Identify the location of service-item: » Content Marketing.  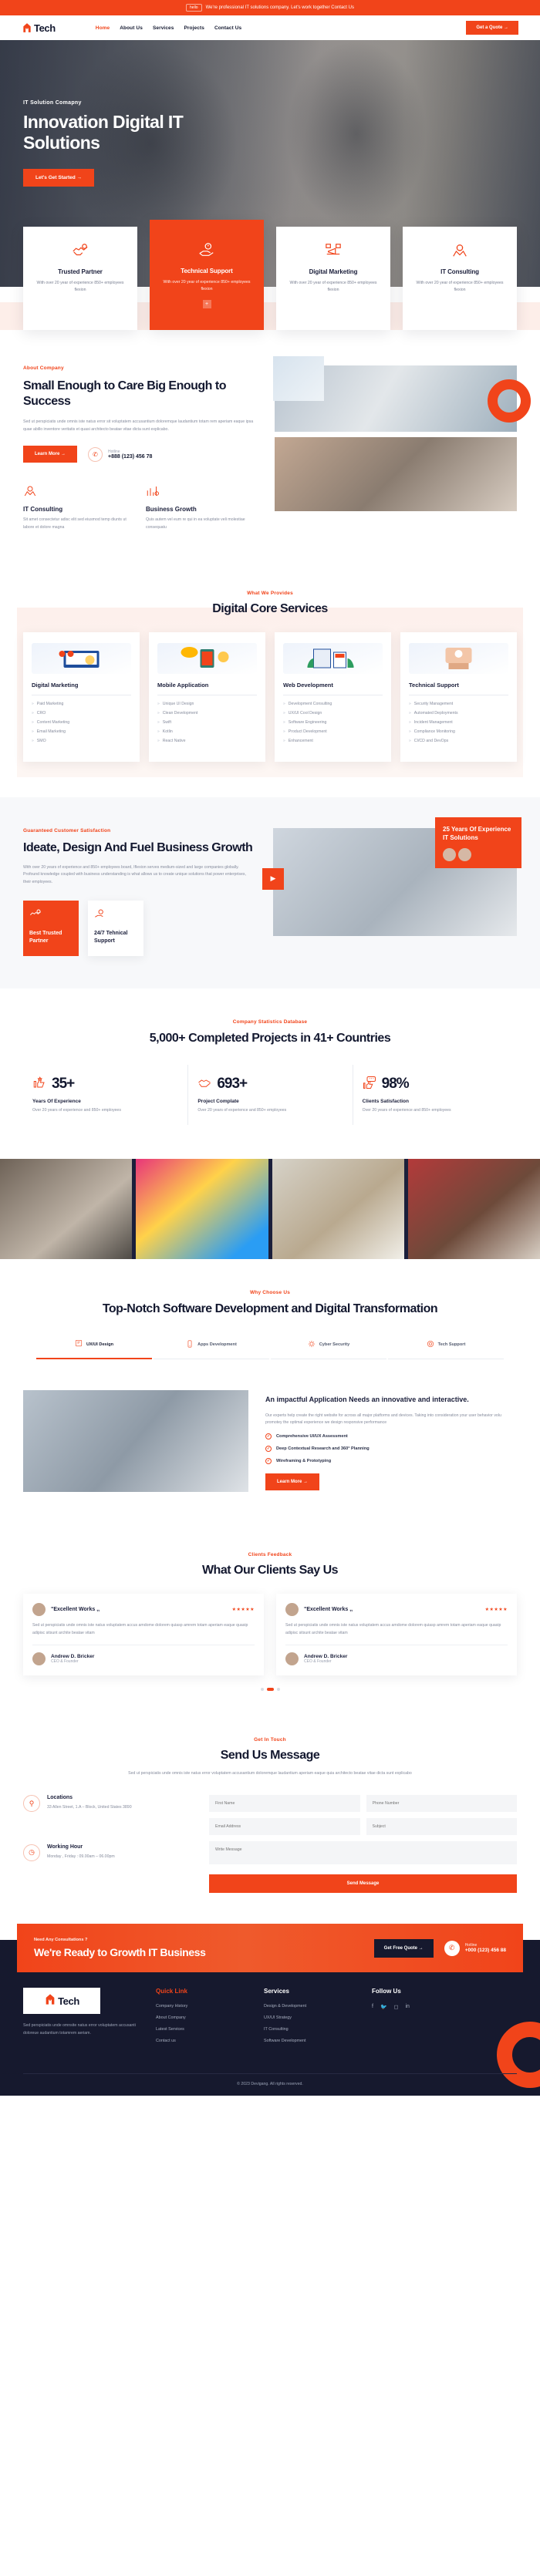
(51, 722).